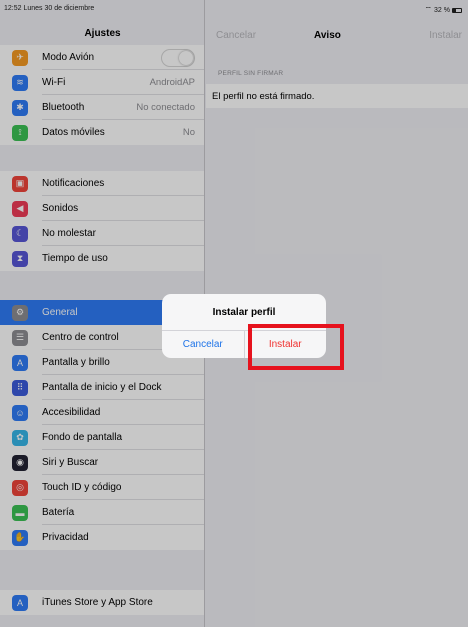  I want to click on highlight-box, so click(296, 347).